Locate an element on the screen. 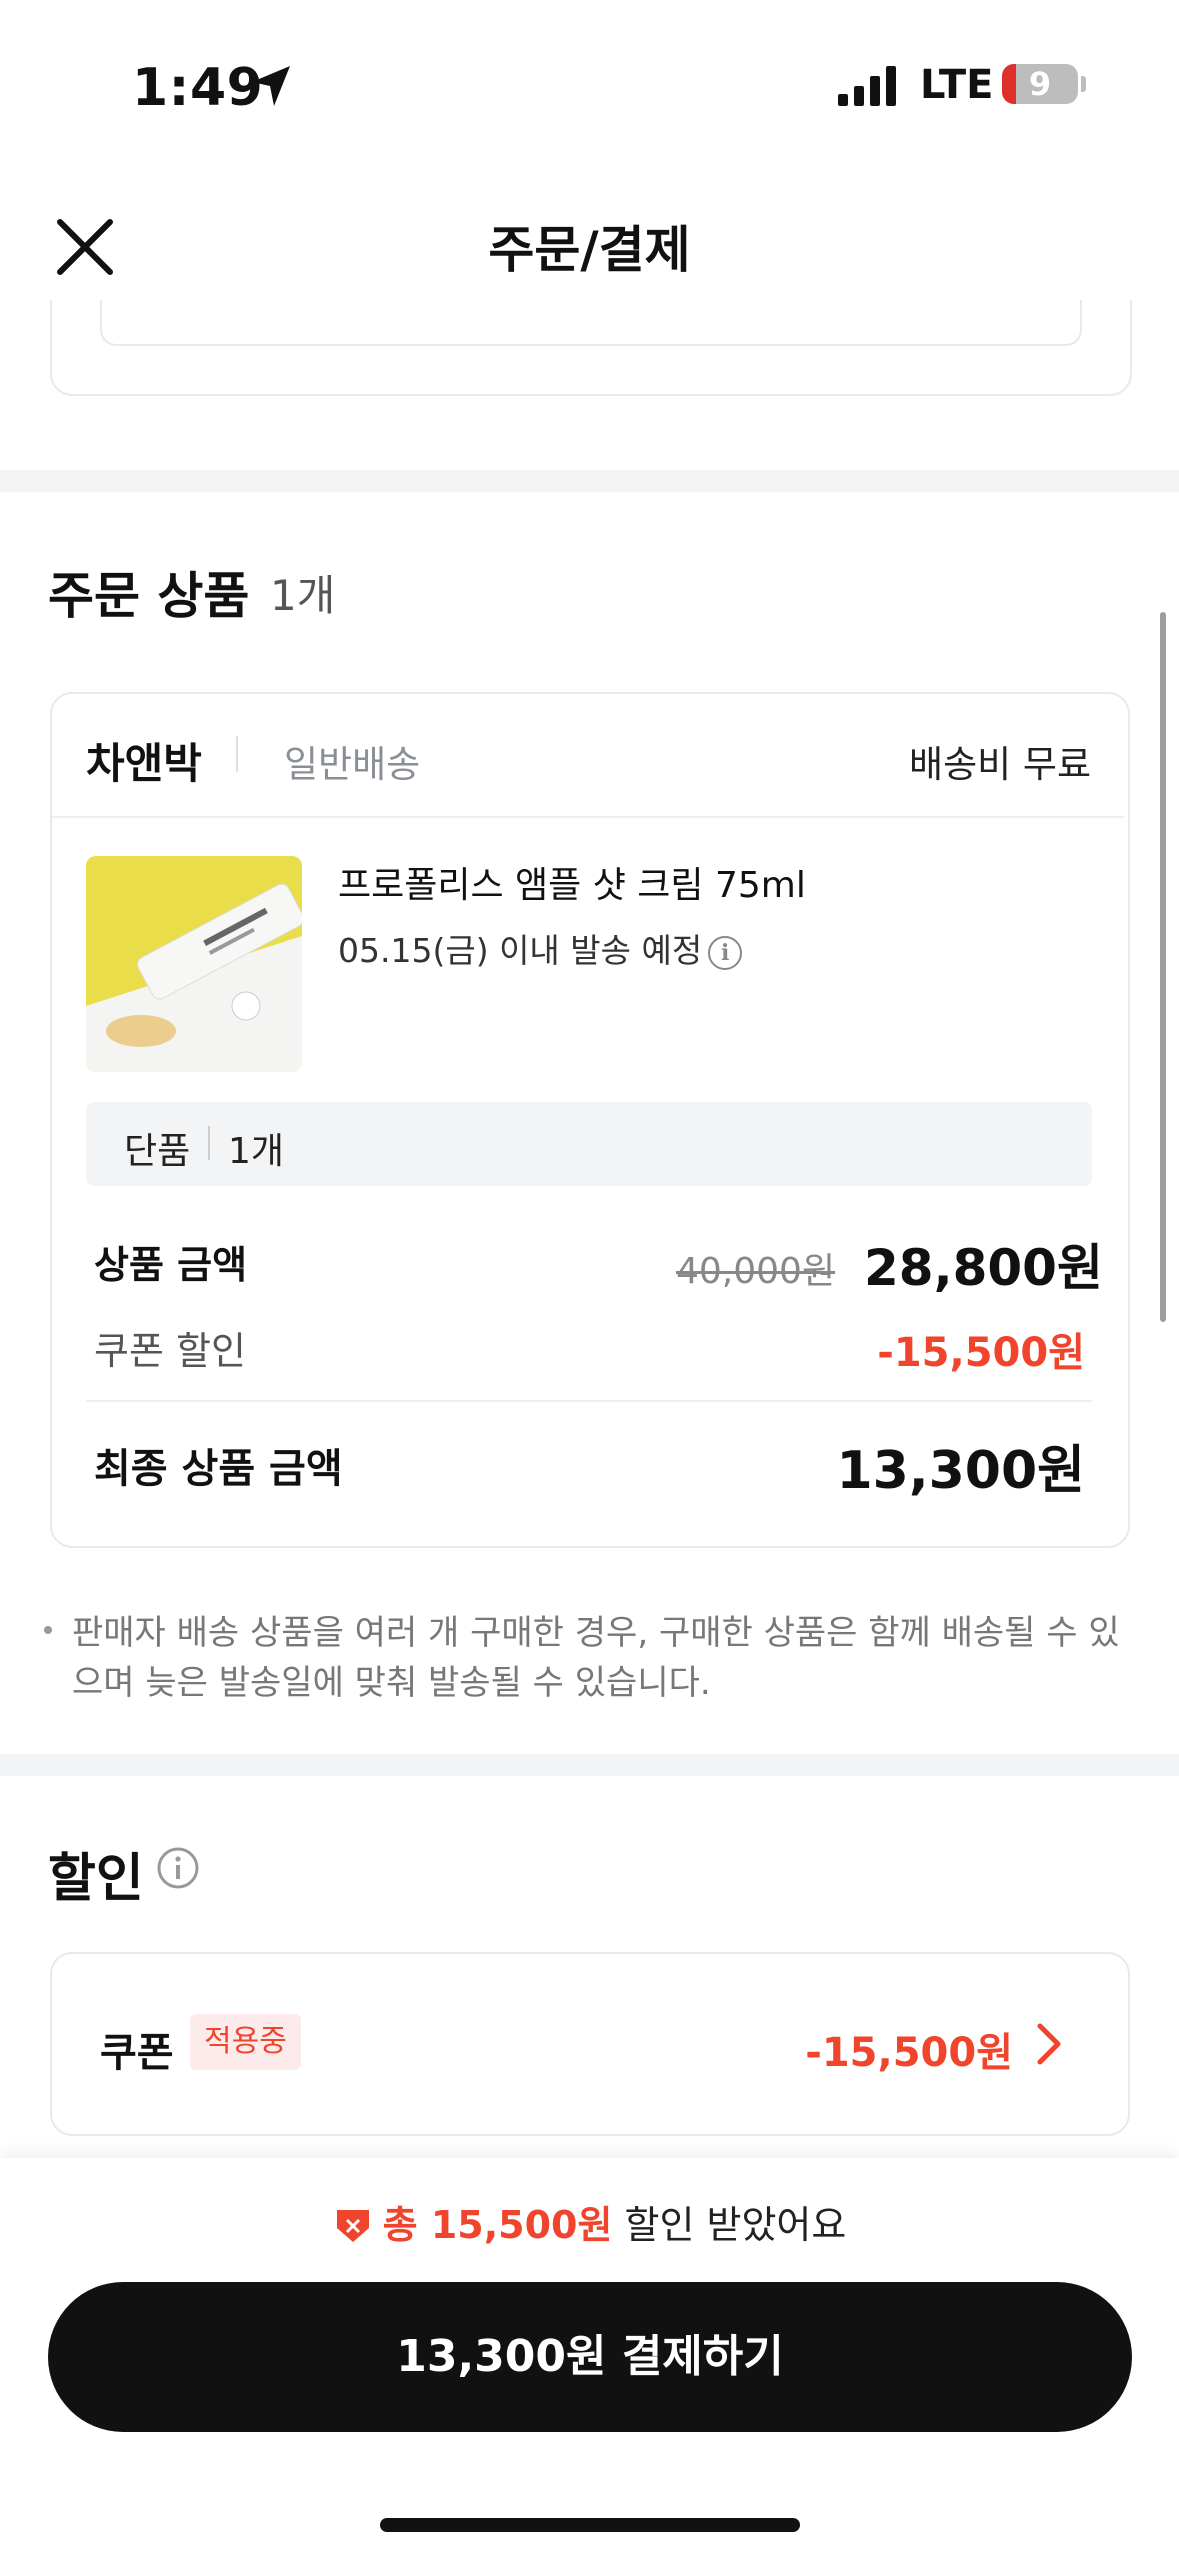  pay-button: 13,300원 결제하기 is located at coordinates (590, 2357).